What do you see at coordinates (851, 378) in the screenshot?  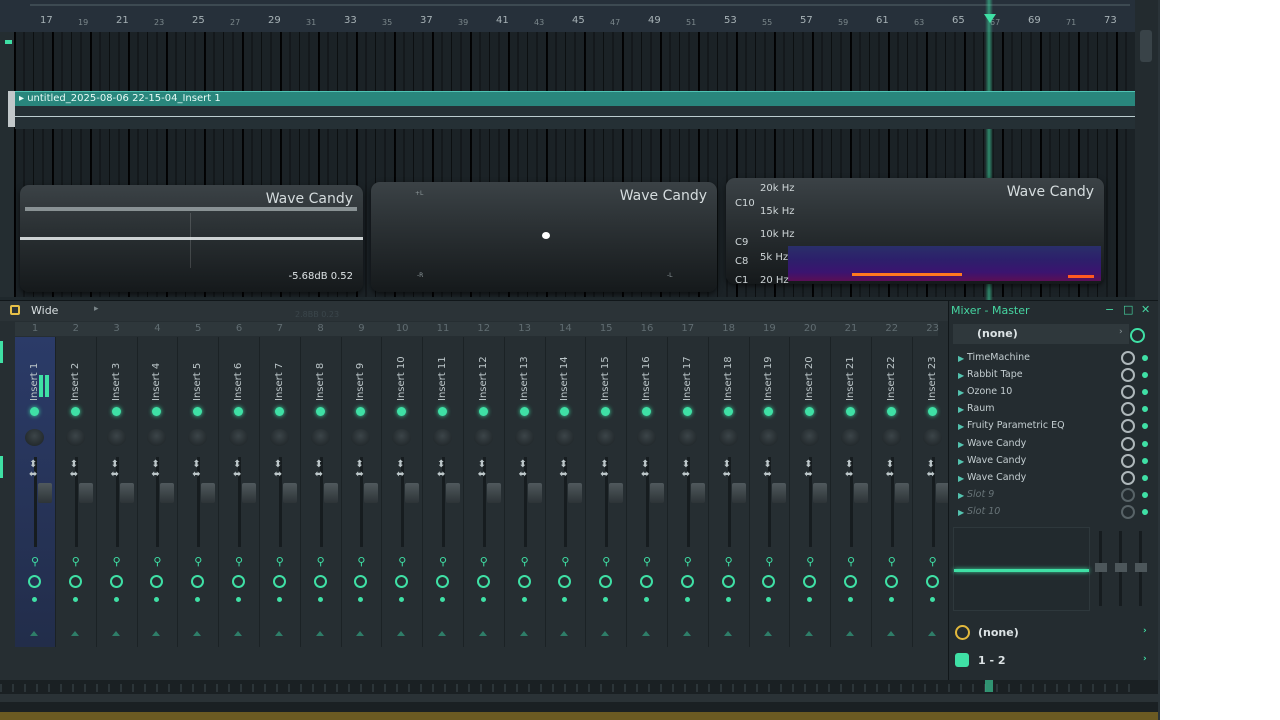 I see `insert-name: Insert 21` at bounding box center [851, 378].